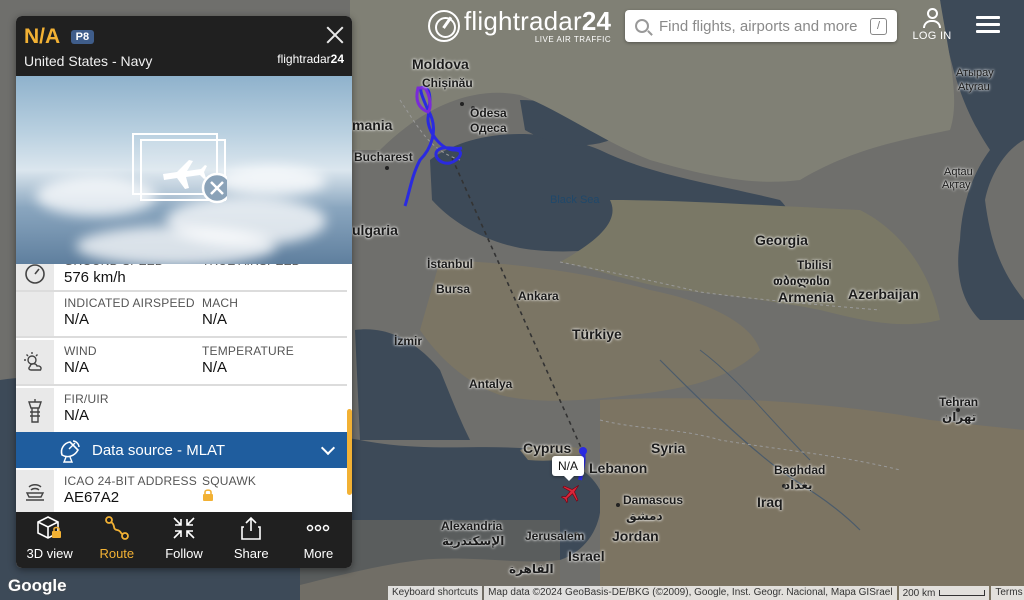 This screenshot has width=1024, height=600. I want to click on share-icon, so click(251, 528).